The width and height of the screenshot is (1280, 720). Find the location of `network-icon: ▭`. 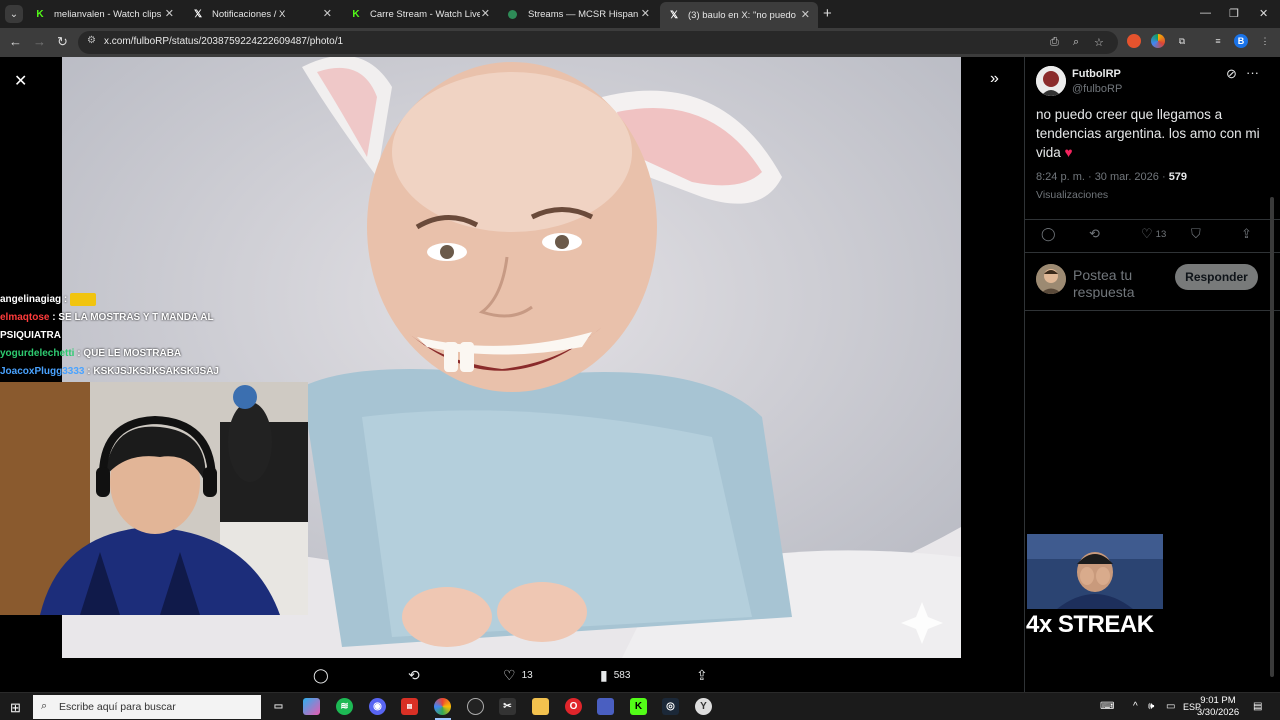

network-icon: ▭ is located at coordinates (1170, 706).